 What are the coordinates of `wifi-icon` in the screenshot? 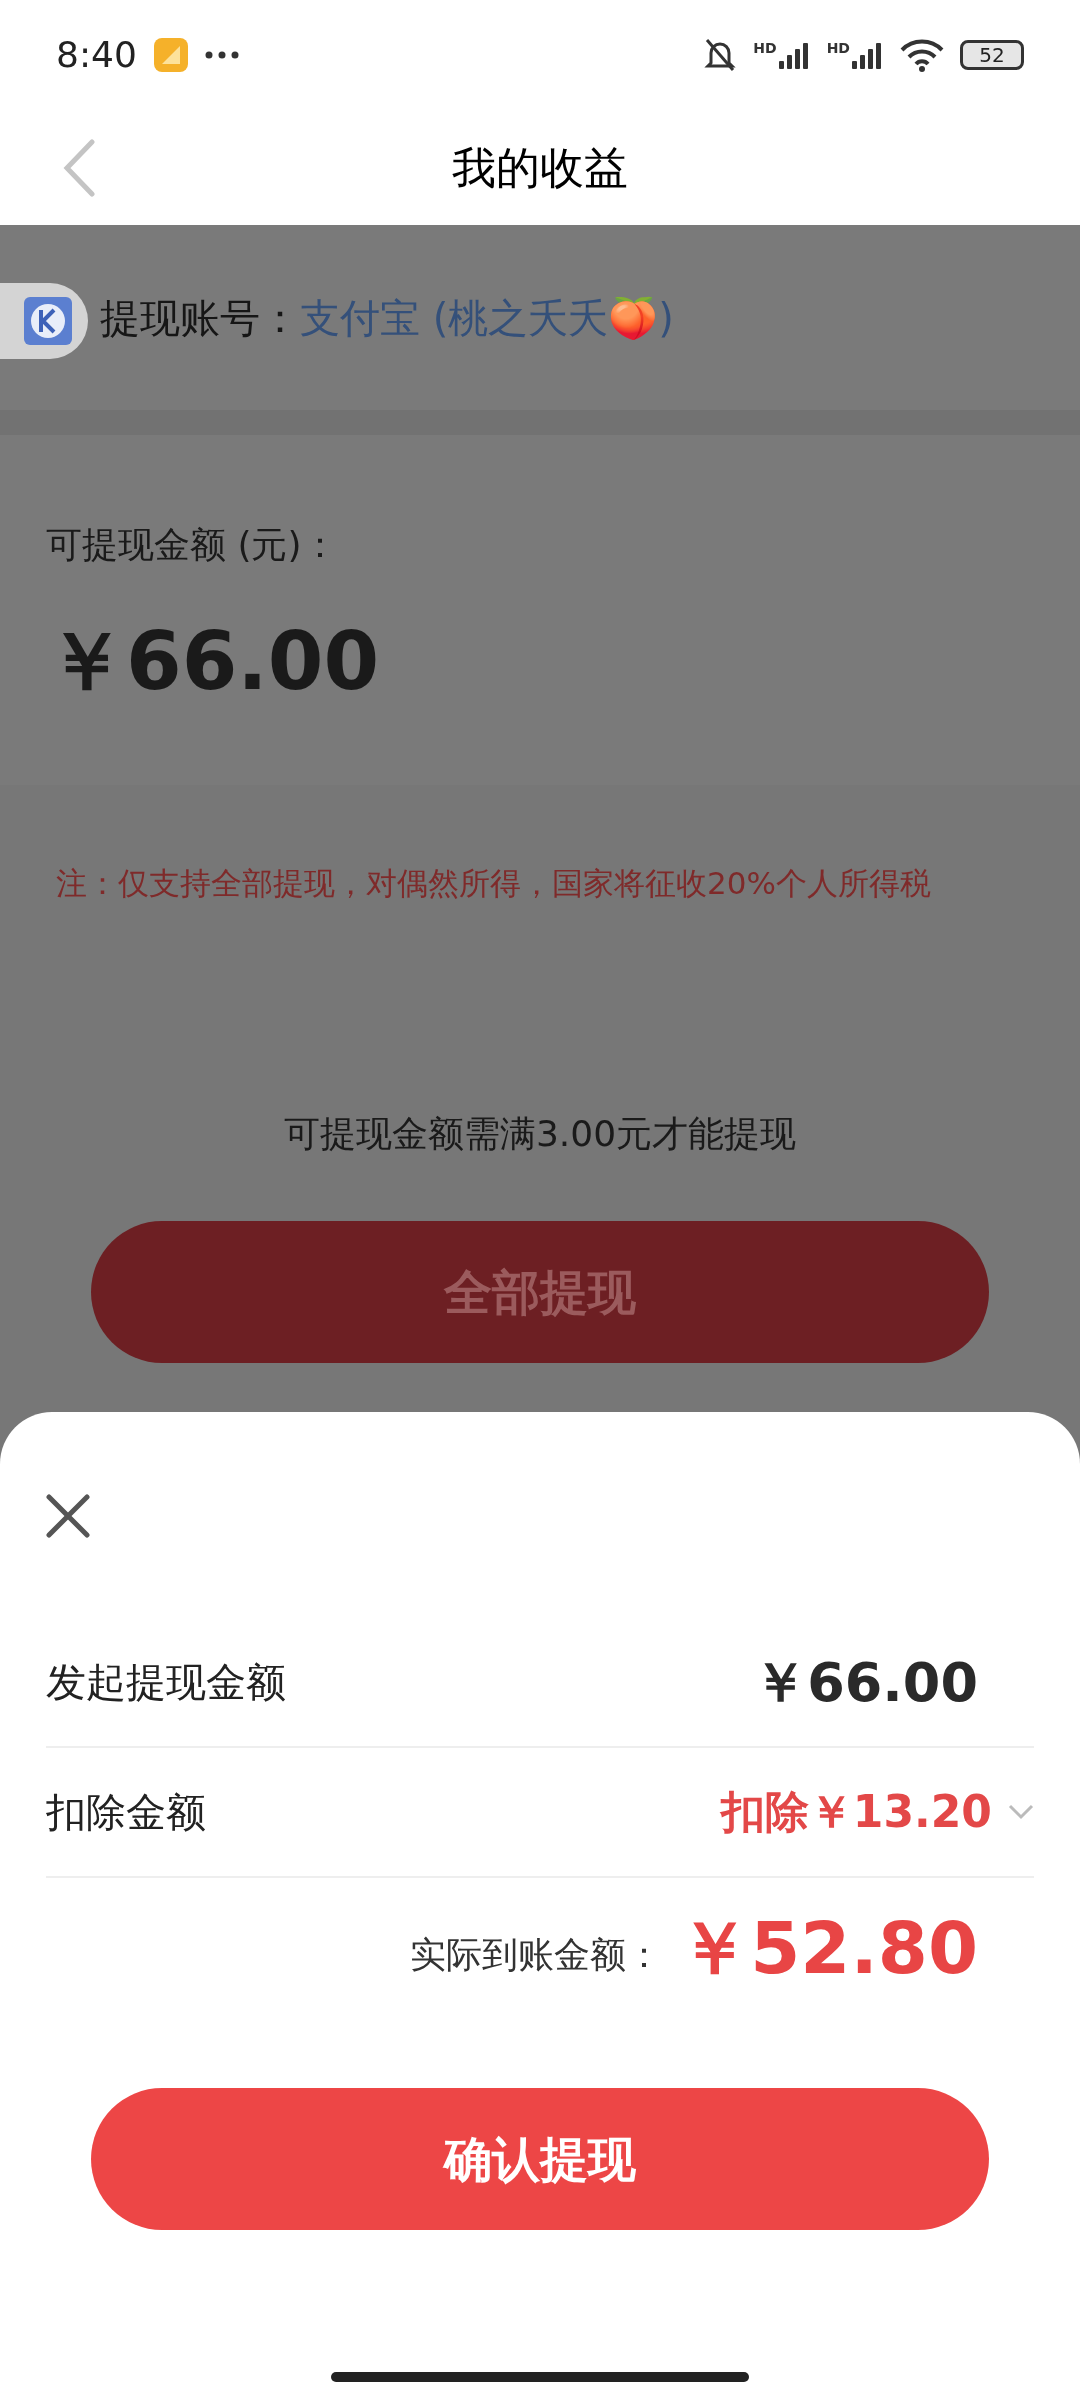 It's located at (922, 55).